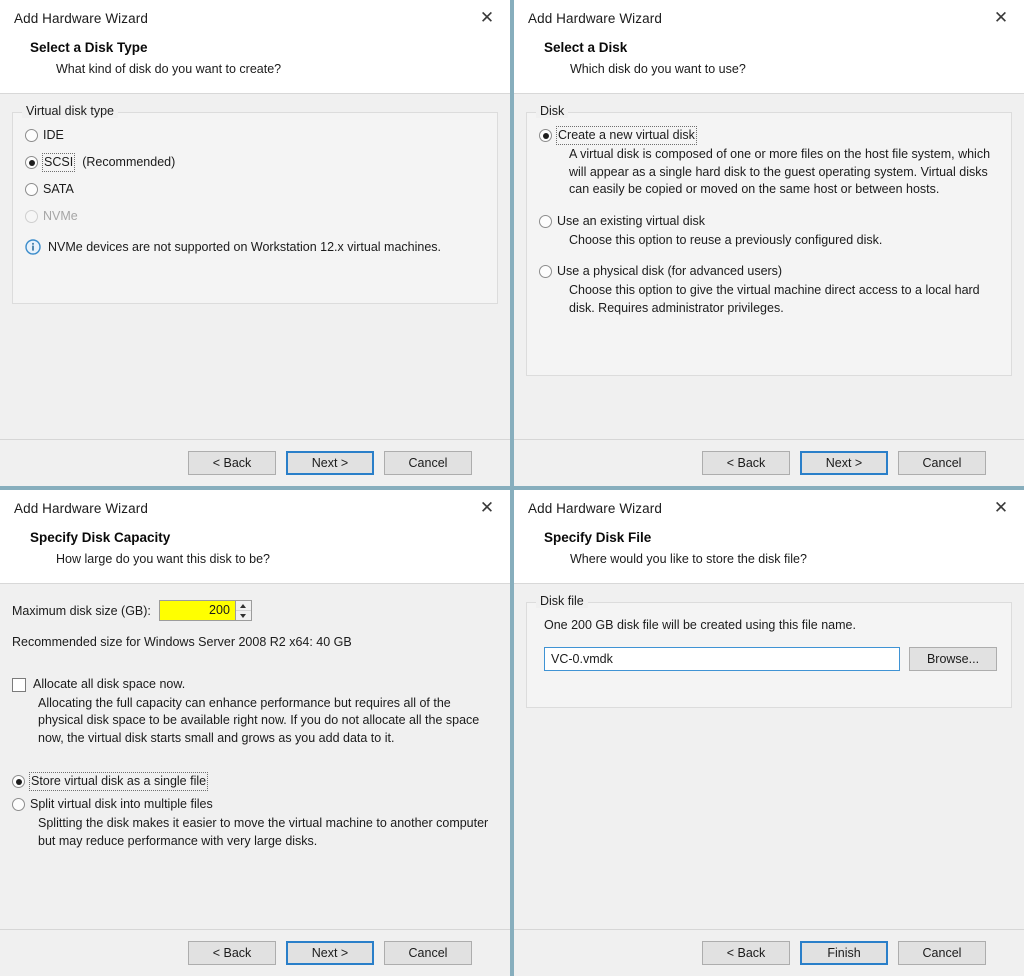  What do you see at coordinates (118, 781) in the screenshot?
I see `radio-label: Store virtual disk as a single file` at bounding box center [118, 781].